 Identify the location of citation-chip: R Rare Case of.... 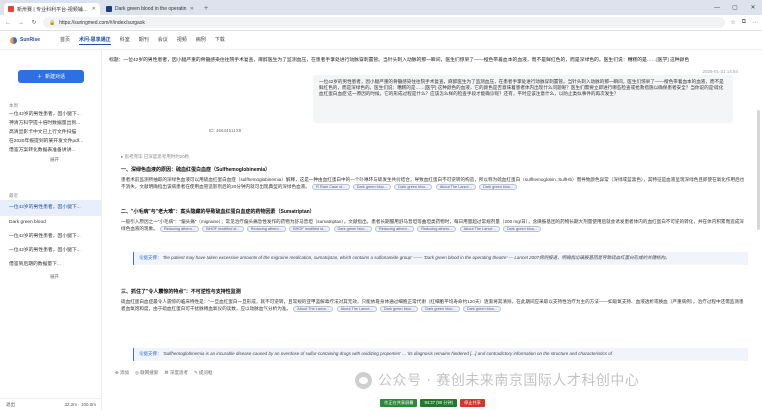
(331, 187).